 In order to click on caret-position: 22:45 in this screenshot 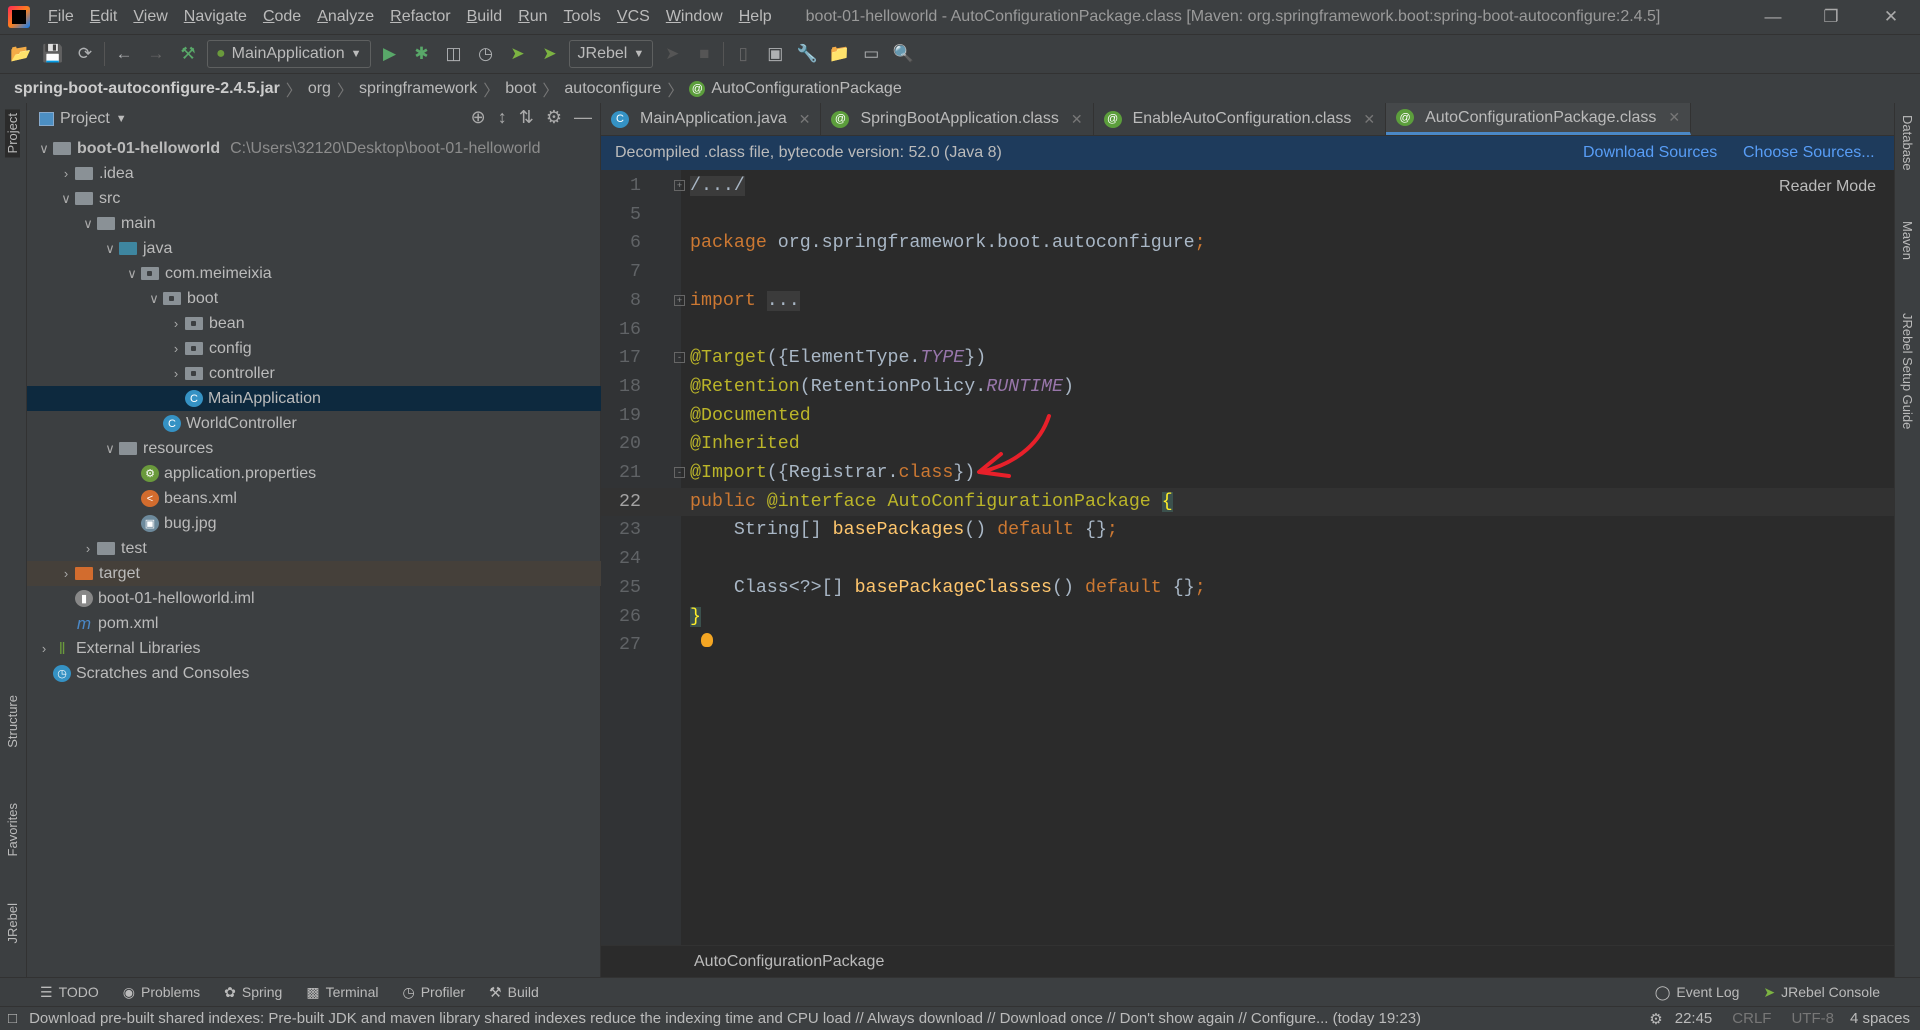, I will do `click(1694, 1018)`.